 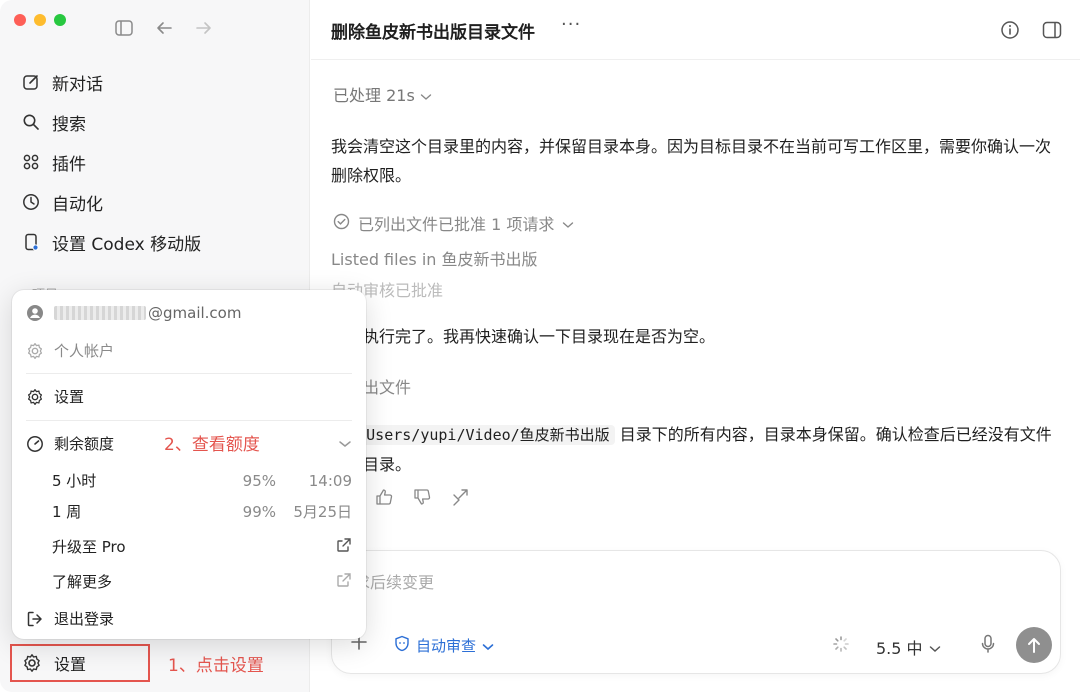 What do you see at coordinates (202, 546) in the screenshot?
I see `menu-item-upgrade: 升级至 Pro` at bounding box center [202, 546].